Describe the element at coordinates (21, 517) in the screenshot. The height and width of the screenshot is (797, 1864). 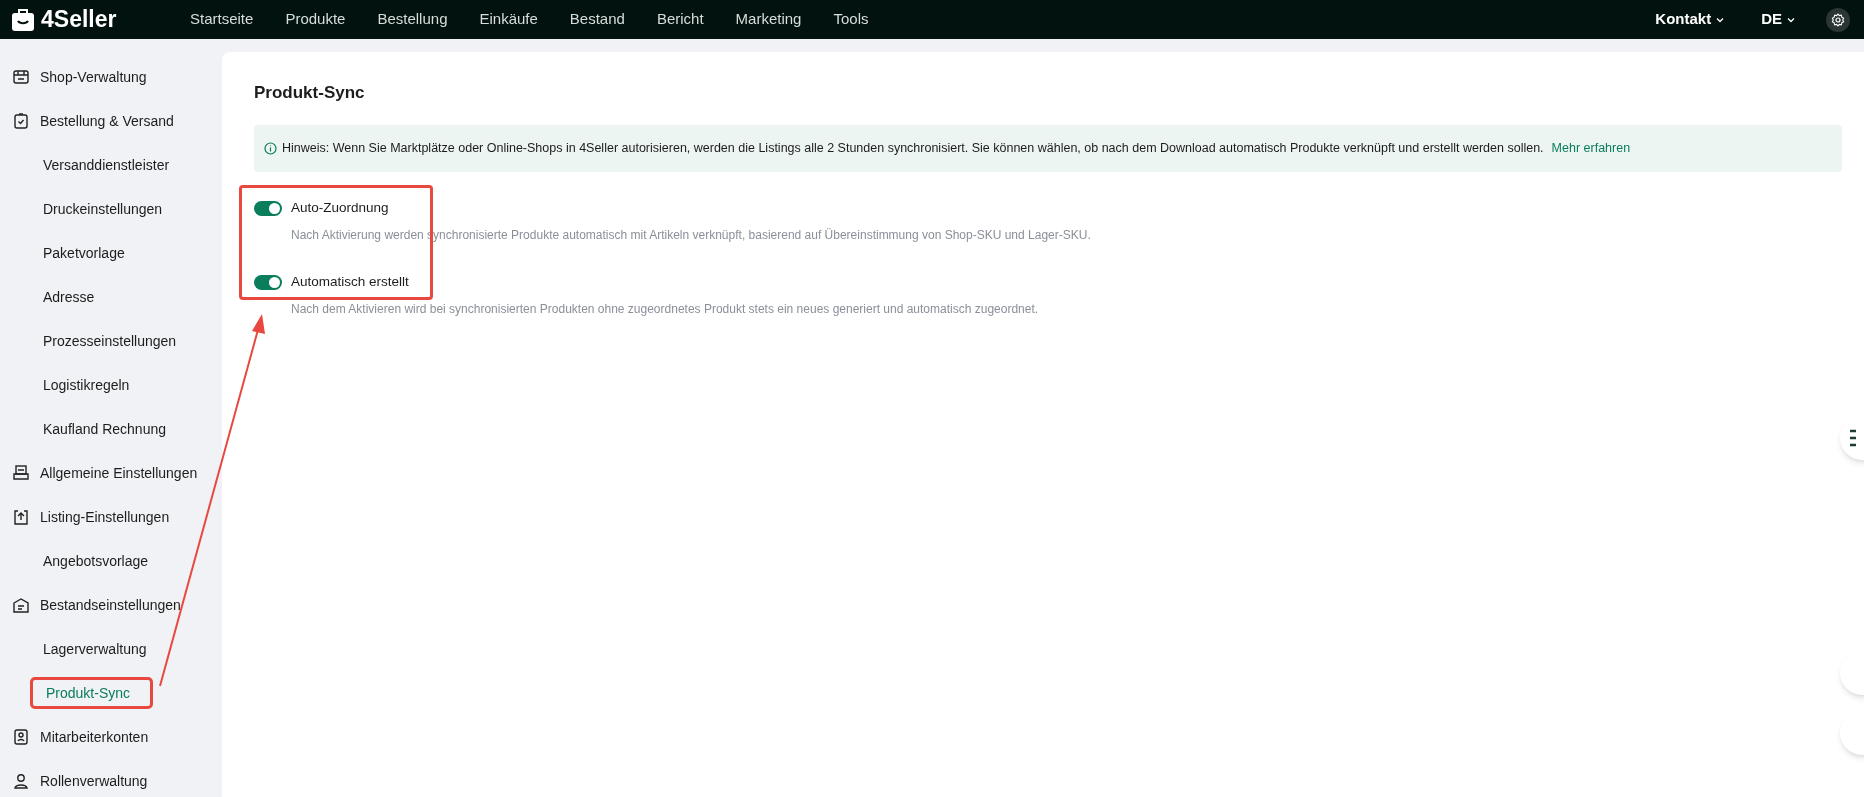
I see `upload-box-icon` at that location.